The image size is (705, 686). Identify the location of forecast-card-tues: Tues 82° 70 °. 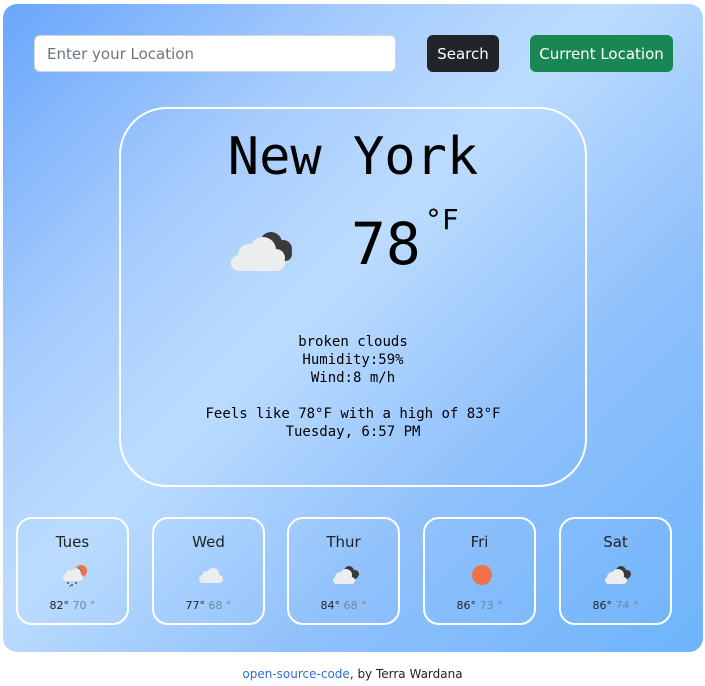
(72, 571).